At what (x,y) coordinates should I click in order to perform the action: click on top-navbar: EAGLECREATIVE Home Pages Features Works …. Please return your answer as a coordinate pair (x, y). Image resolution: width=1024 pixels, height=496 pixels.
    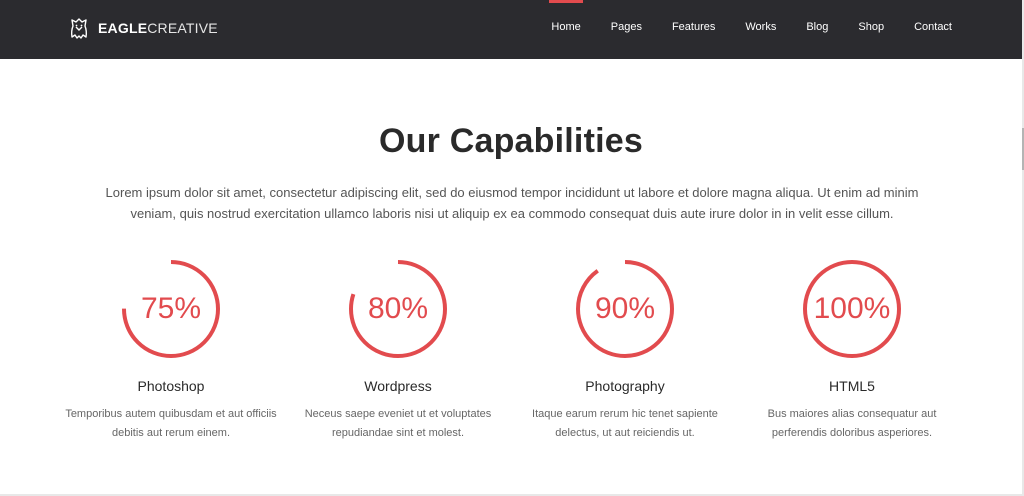
    Looking at the image, I should click on (511, 29).